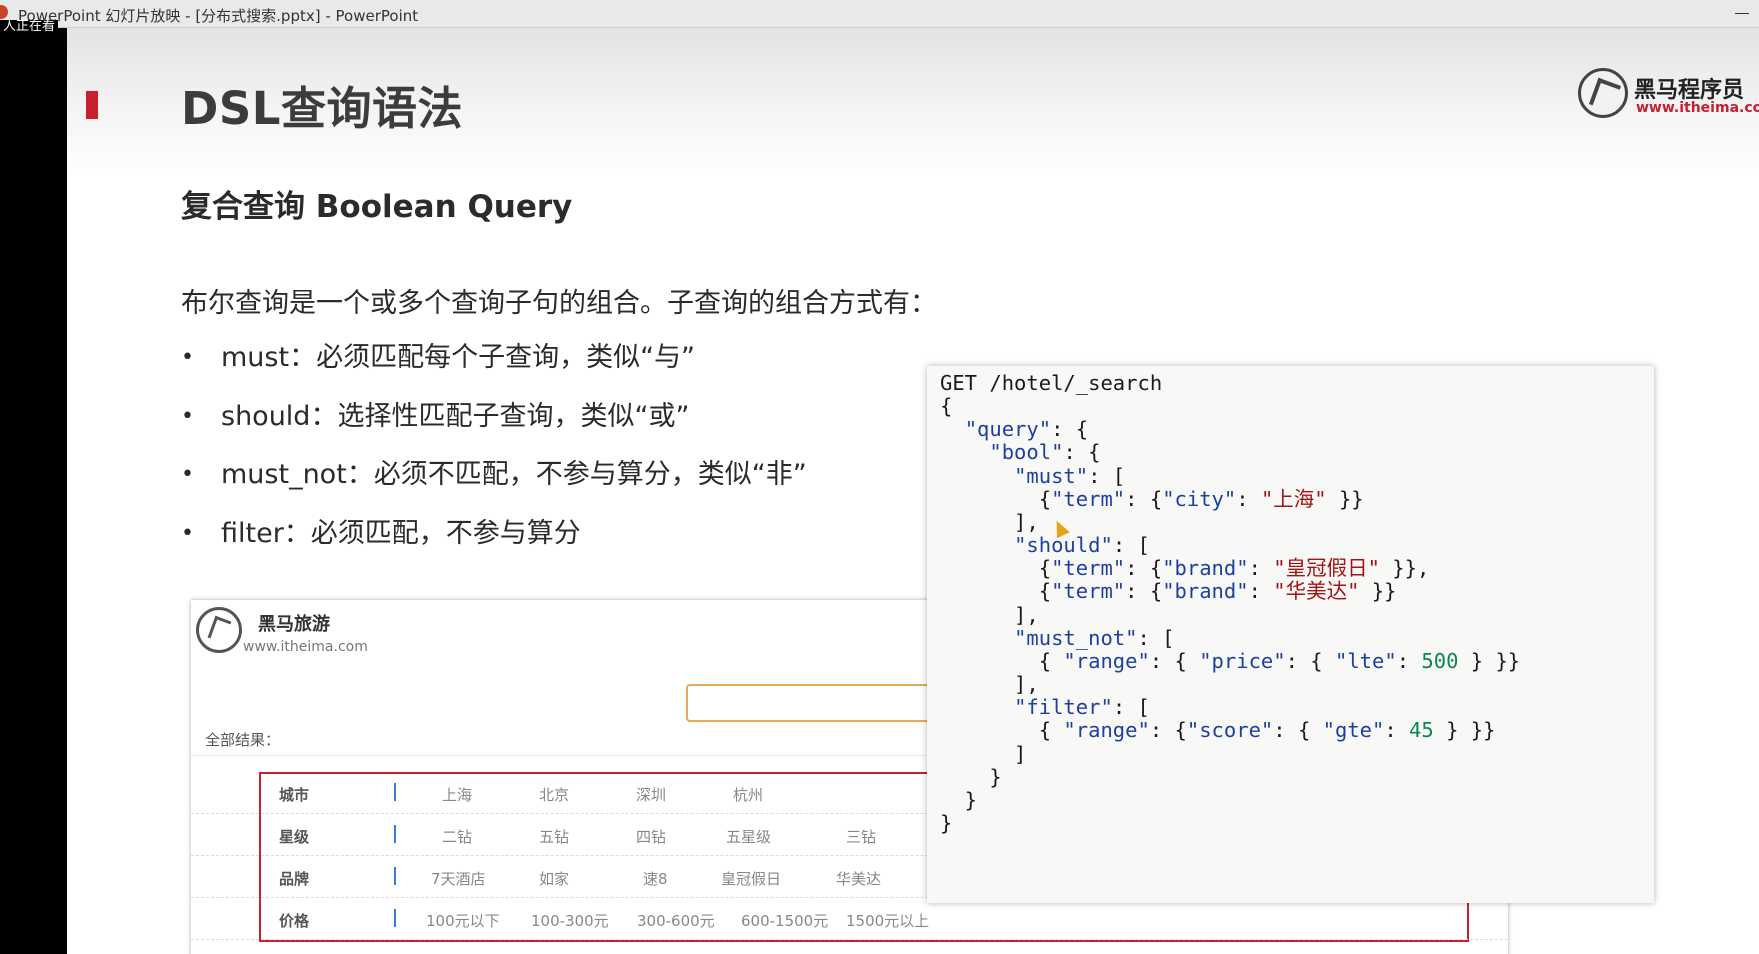 The height and width of the screenshot is (954, 1759). Describe the element at coordinates (377, 207) in the screenshot. I see `slide-subtitle: 复合查询 Boolean Query` at that location.